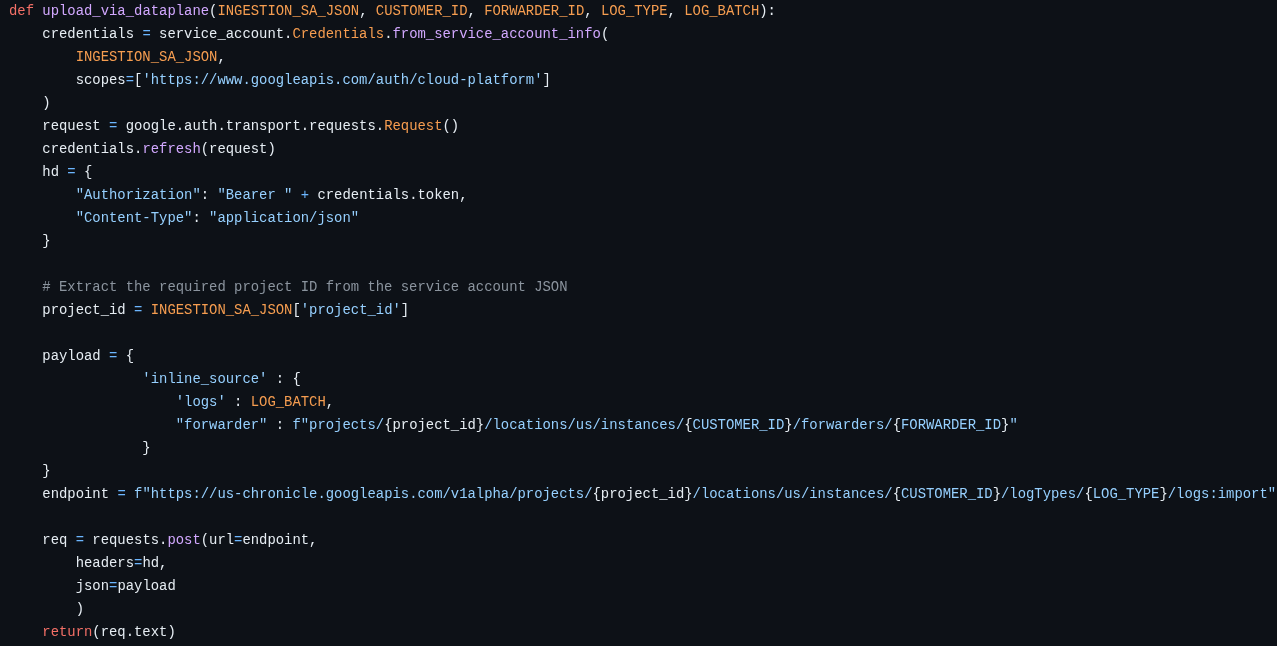 This screenshot has height=646, width=1277. What do you see at coordinates (304, 287) in the screenshot?
I see `code-comment: # Extract the required project ID from the service account JSON` at bounding box center [304, 287].